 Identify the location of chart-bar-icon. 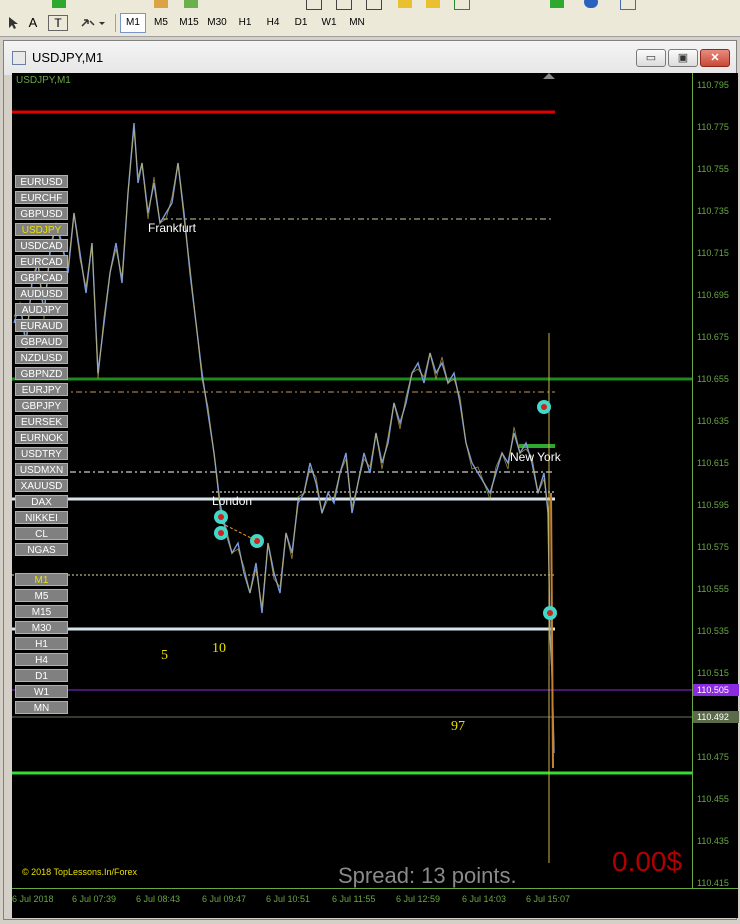
(314, 5).